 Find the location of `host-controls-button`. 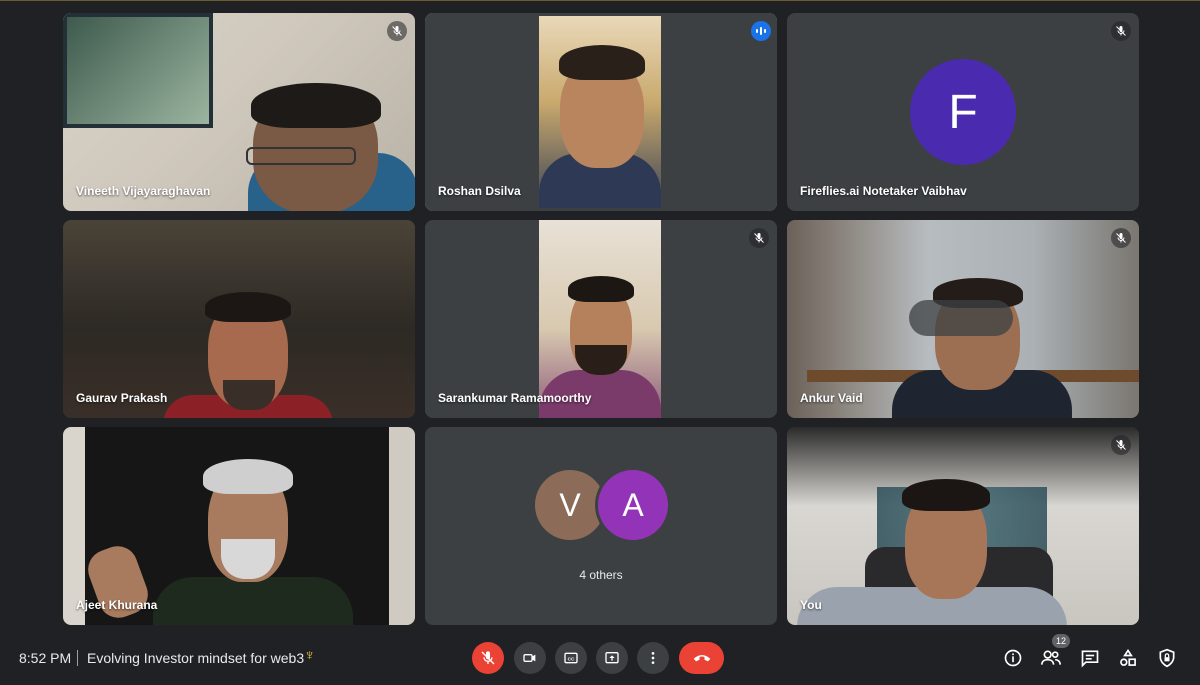

host-controls-button is located at coordinates (1167, 658).